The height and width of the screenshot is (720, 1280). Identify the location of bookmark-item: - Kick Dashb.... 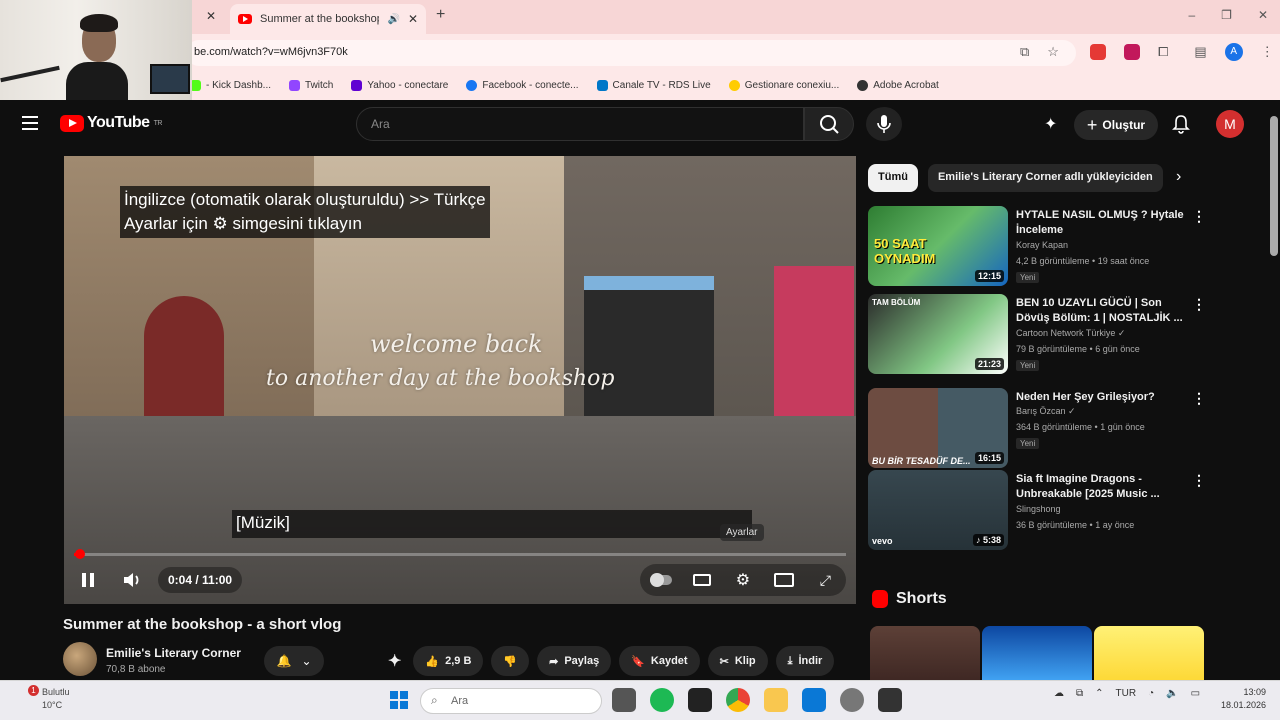
(230, 85).